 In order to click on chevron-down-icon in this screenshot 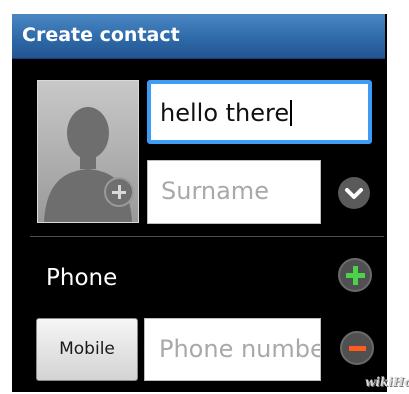, I will do `click(354, 193)`.